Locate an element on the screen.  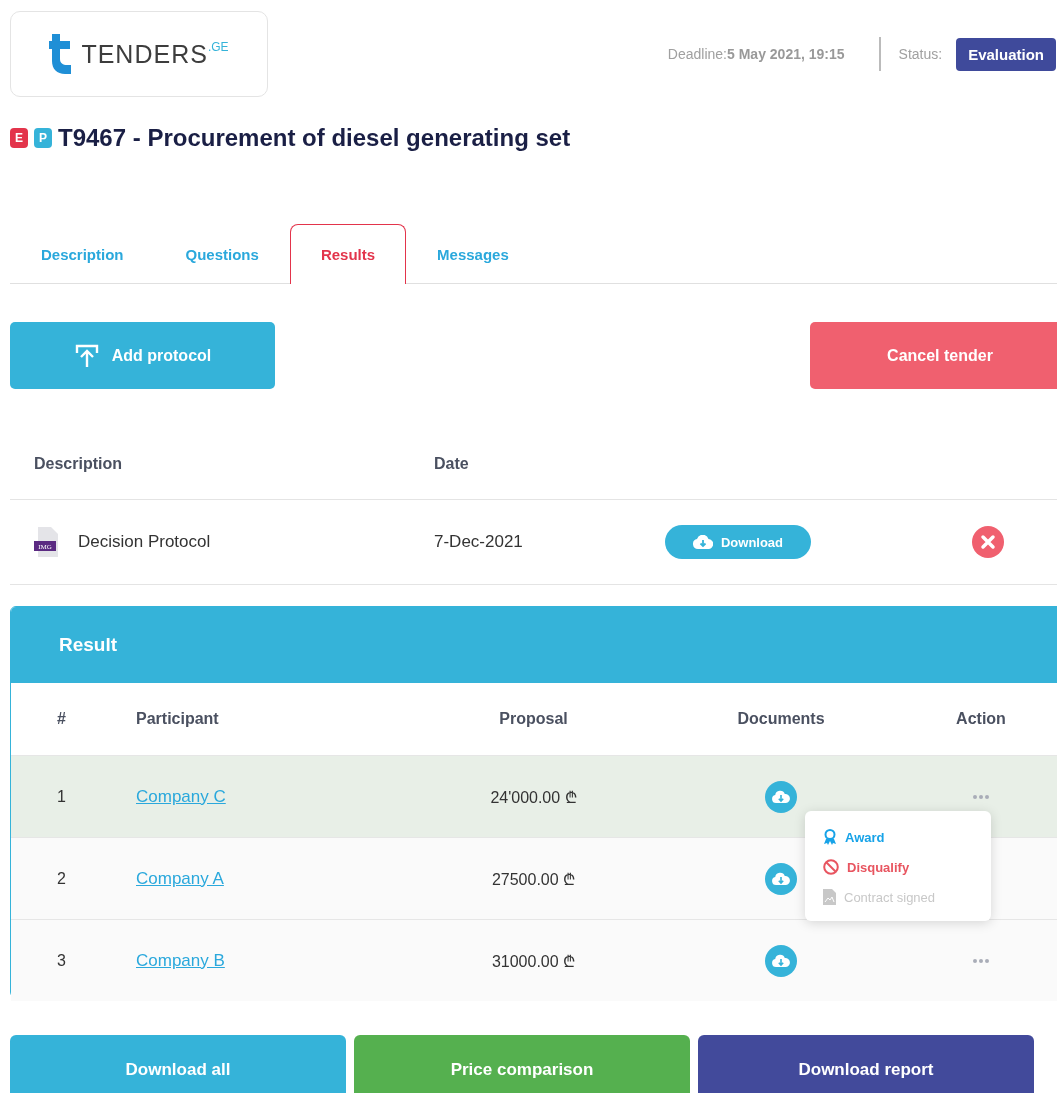
prohibited-icon is located at coordinates (831, 867).